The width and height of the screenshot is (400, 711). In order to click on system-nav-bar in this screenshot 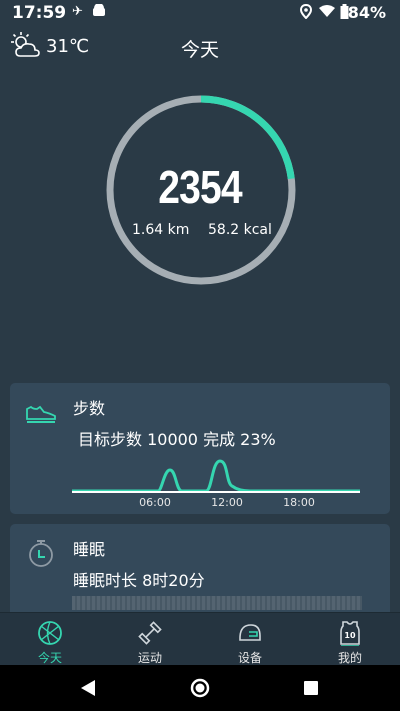, I will do `click(200, 688)`.